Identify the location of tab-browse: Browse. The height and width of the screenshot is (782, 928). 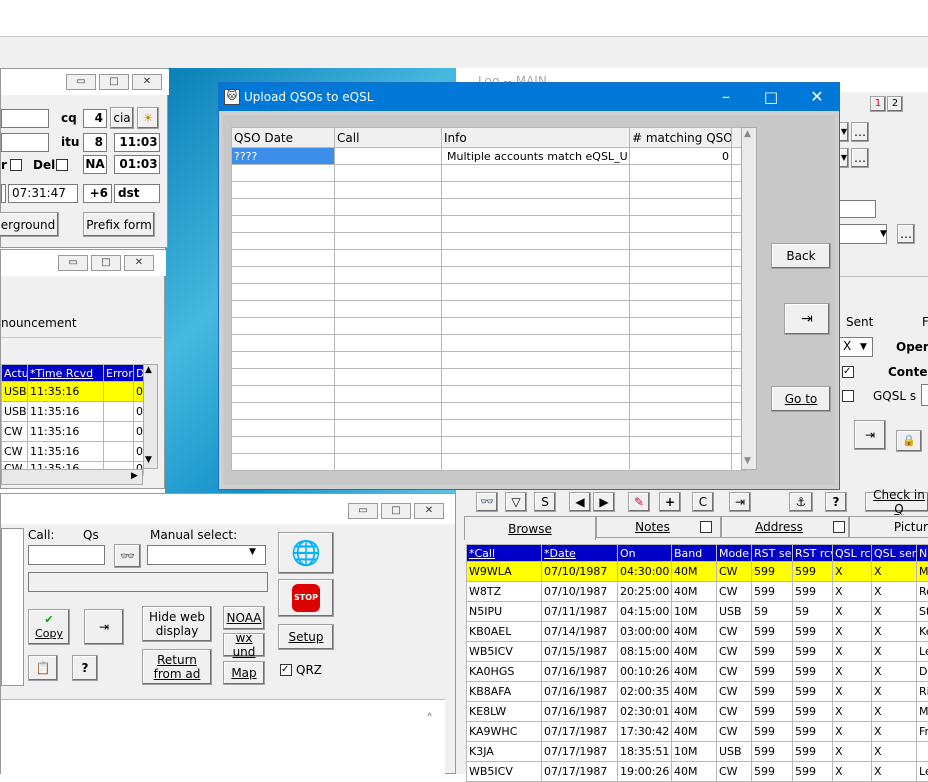
(530, 528).